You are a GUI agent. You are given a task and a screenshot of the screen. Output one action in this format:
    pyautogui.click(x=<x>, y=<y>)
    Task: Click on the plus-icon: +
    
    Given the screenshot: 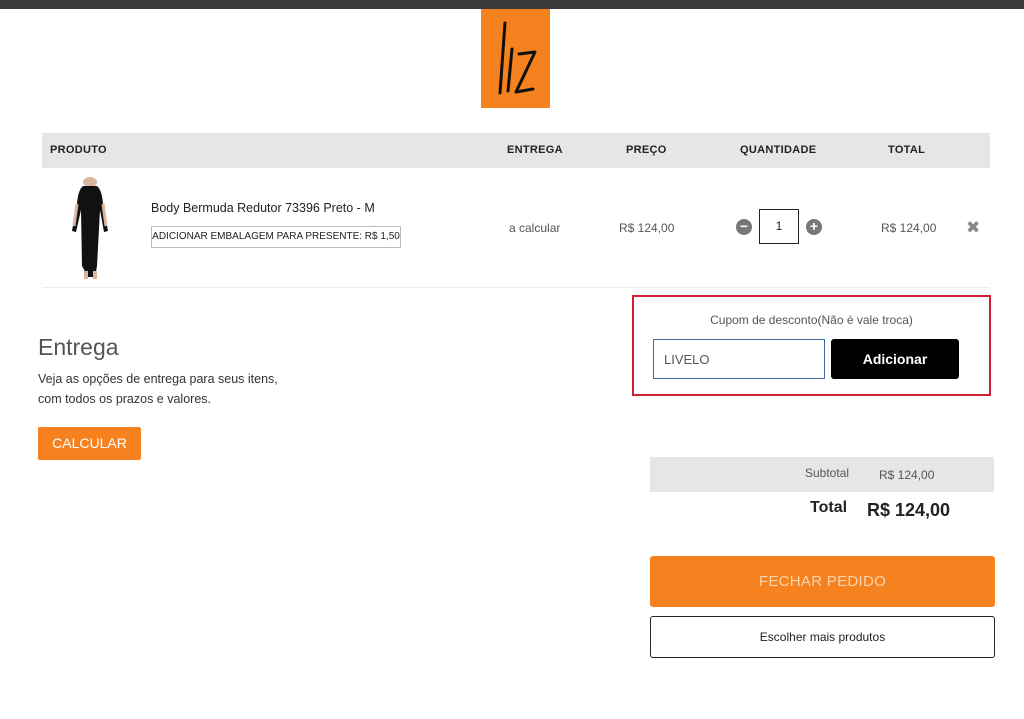 What is the action you would take?
    pyautogui.click(x=814, y=226)
    